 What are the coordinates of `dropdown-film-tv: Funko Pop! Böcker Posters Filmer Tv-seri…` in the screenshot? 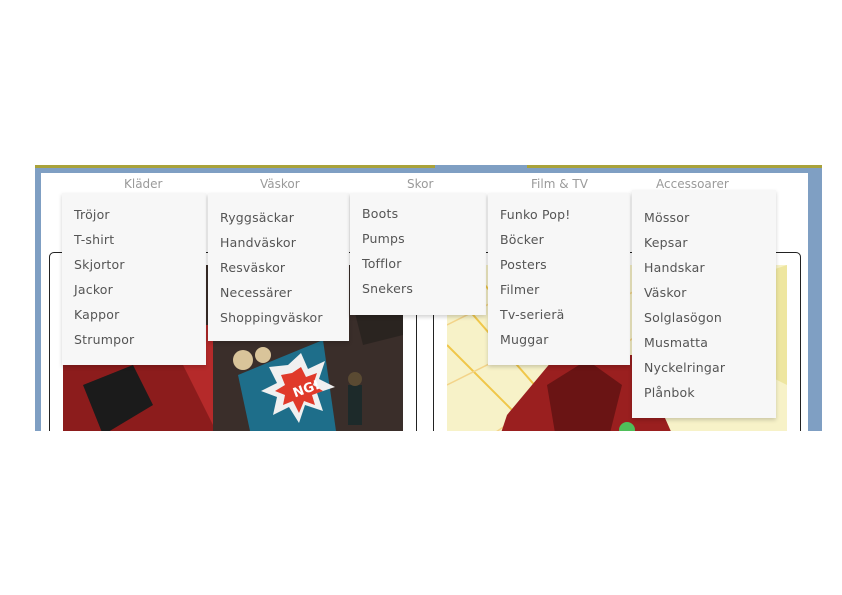 It's located at (559, 279).